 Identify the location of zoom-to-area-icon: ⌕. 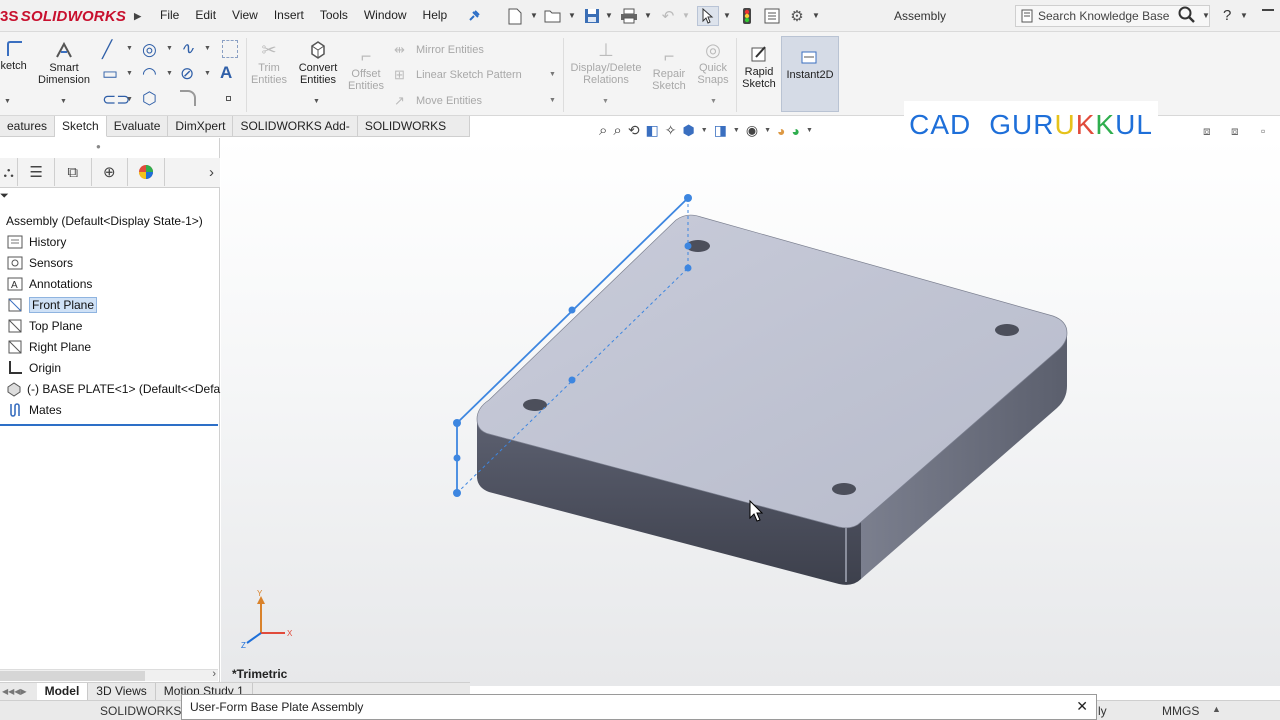
(617, 130).